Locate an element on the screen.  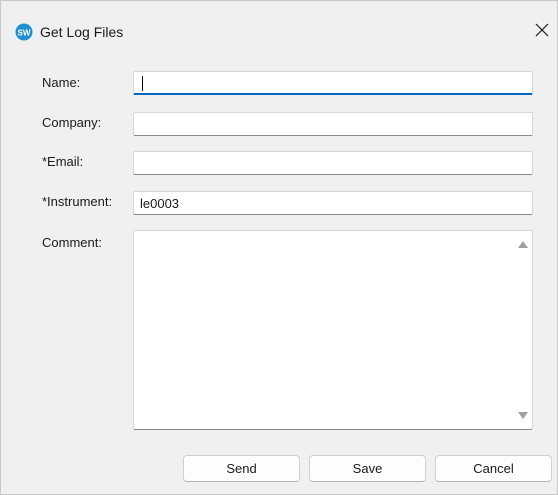
svg-text: SW is located at coordinates (24, 33).